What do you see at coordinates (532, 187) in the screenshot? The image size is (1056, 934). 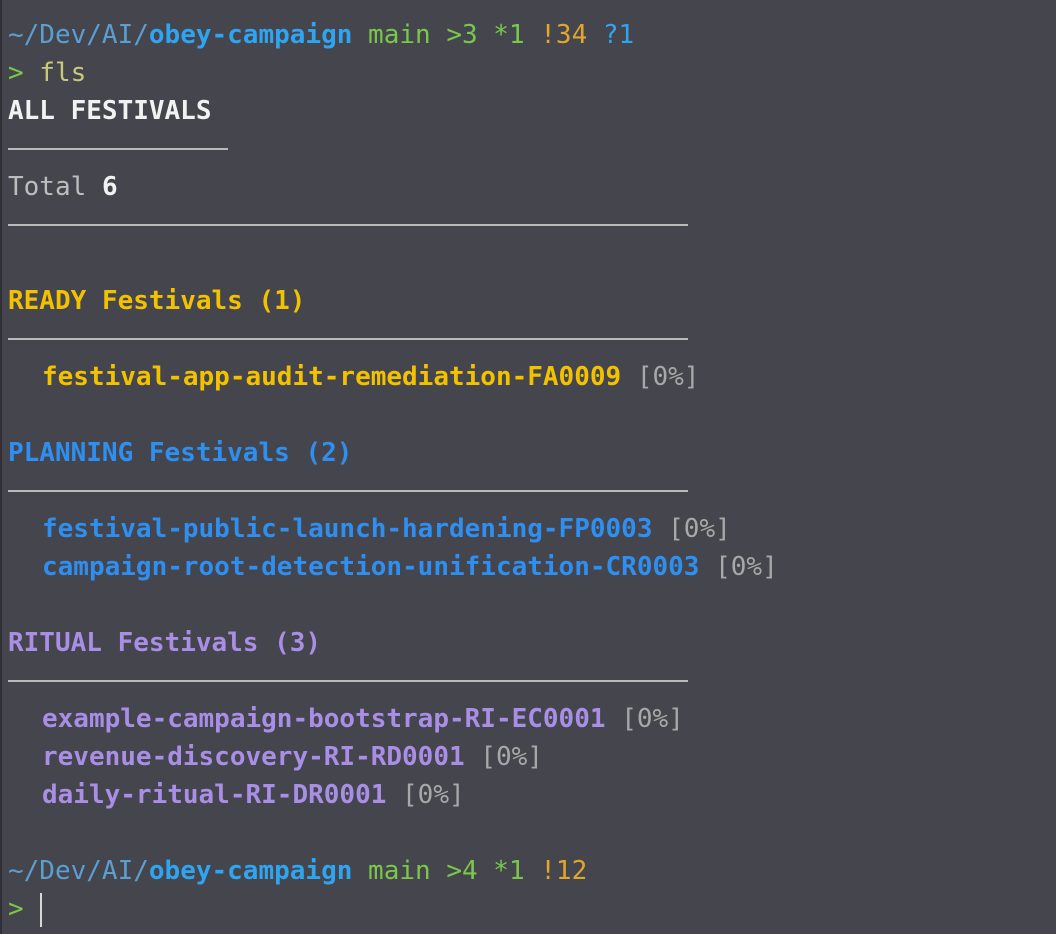 I see `total-line: Total 6` at bounding box center [532, 187].